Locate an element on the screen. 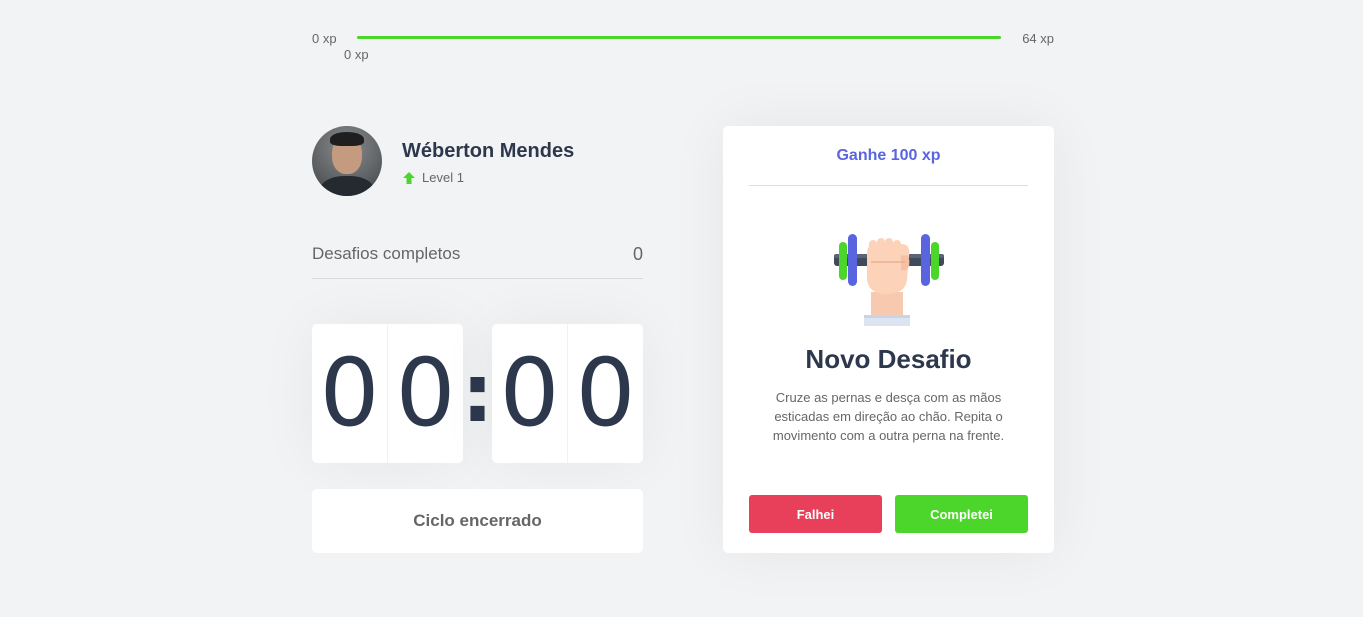 This screenshot has width=1363, height=617. challenge-actions: Falhei Completei is located at coordinates (889, 514).